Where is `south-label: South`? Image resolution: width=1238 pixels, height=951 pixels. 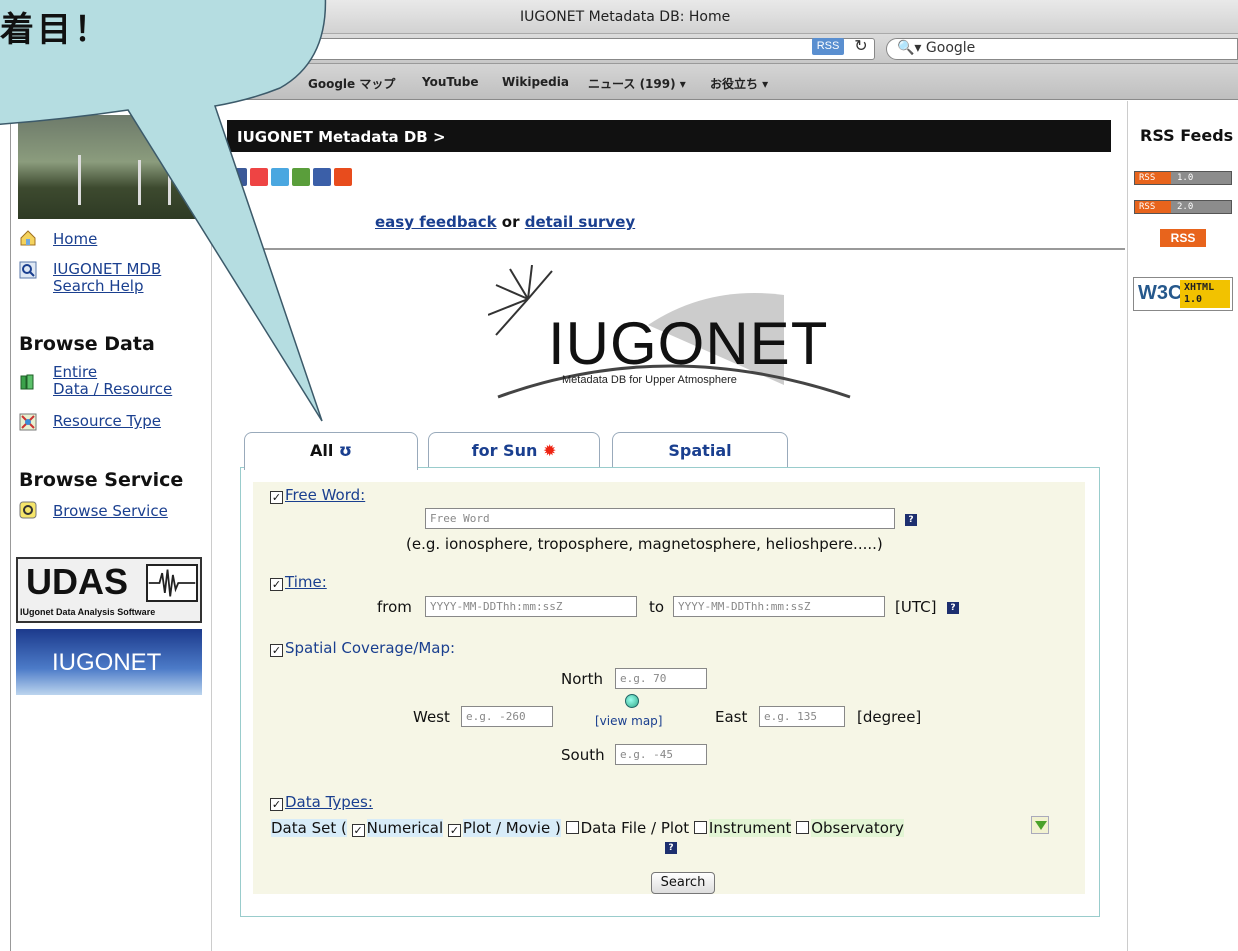
south-label: South is located at coordinates (583, 755).